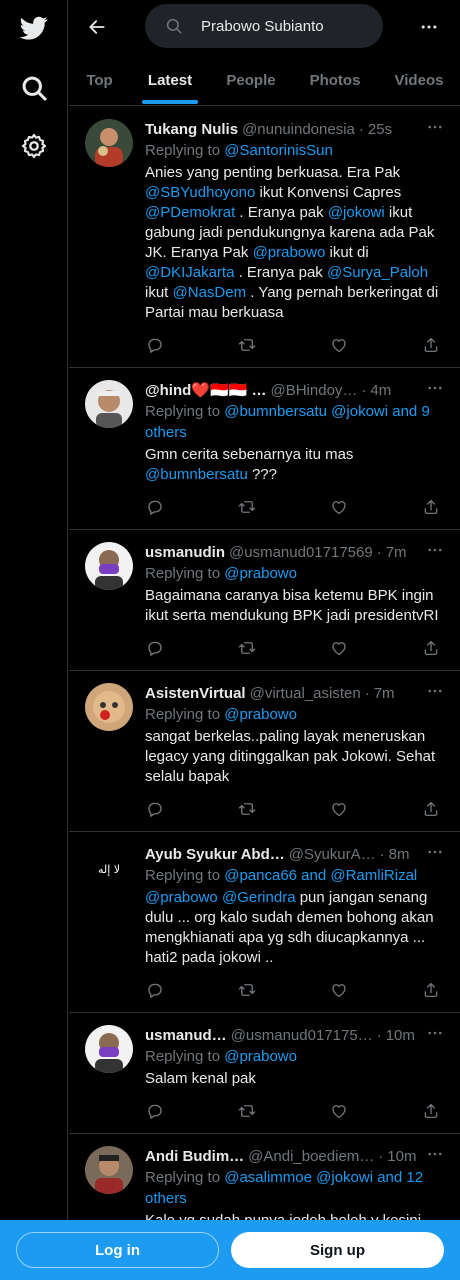 The width and height of the screenshot is (460, 1280). Describe the element at coordinates (185, 552) in the screenshot. I see `author-name: usmanudin` at that location.